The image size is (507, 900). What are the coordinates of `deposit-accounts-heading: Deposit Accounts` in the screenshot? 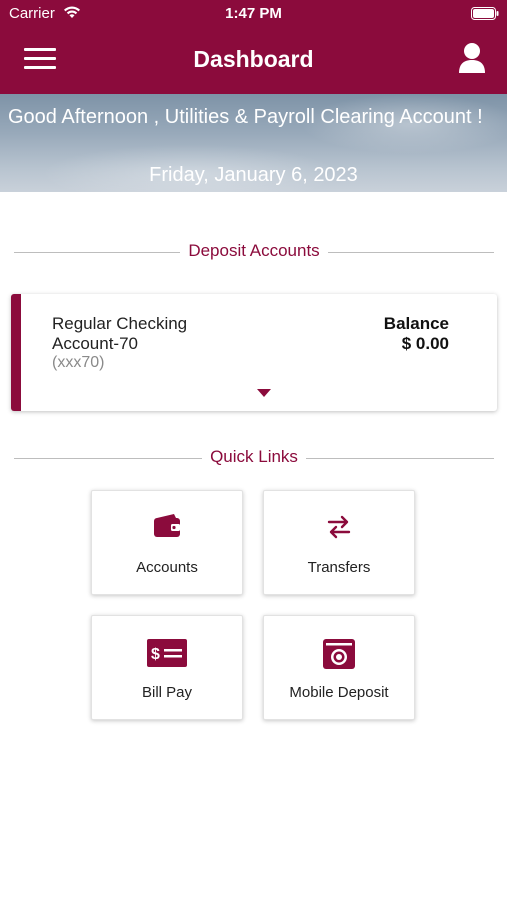 It's located at (254, 250).